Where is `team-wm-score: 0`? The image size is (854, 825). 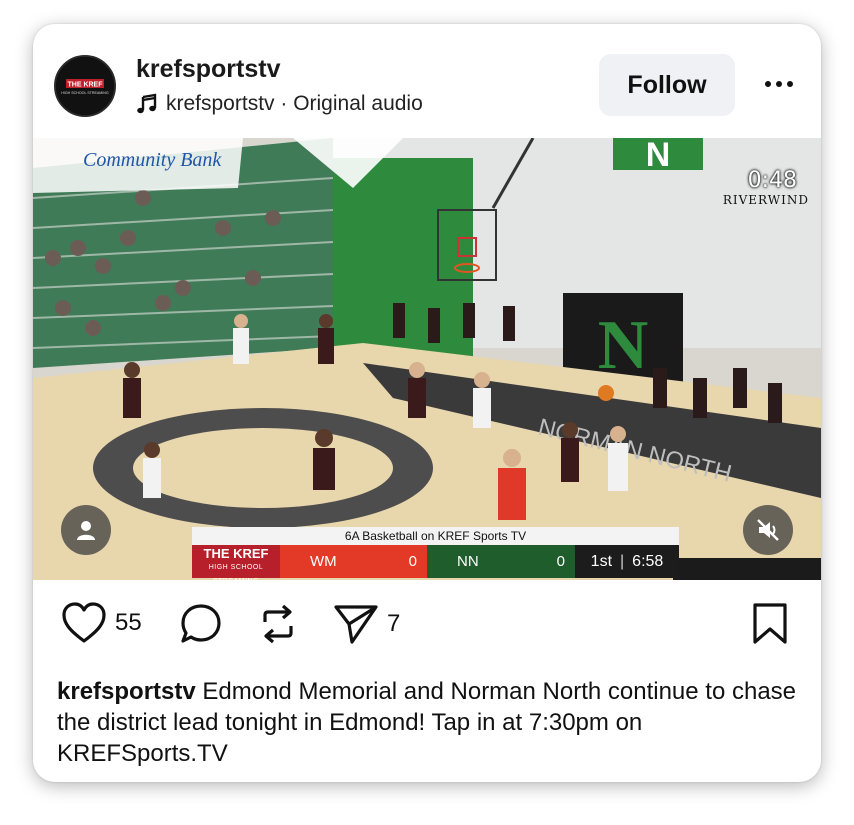
team-wm-score: 0 is located at coordinates (412, 561).